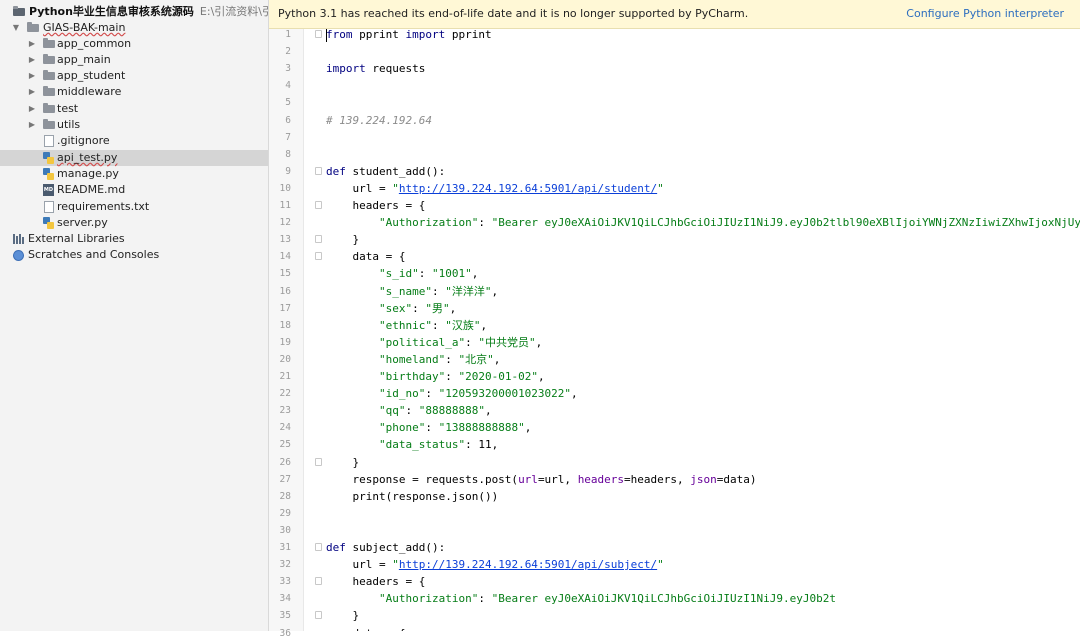 The image size is (1080, 642). What do you see at coordinates (134, 141) in the screenshot?
I see `tree-item-gitignore: .gitignore` at bounding box center [134, 141].